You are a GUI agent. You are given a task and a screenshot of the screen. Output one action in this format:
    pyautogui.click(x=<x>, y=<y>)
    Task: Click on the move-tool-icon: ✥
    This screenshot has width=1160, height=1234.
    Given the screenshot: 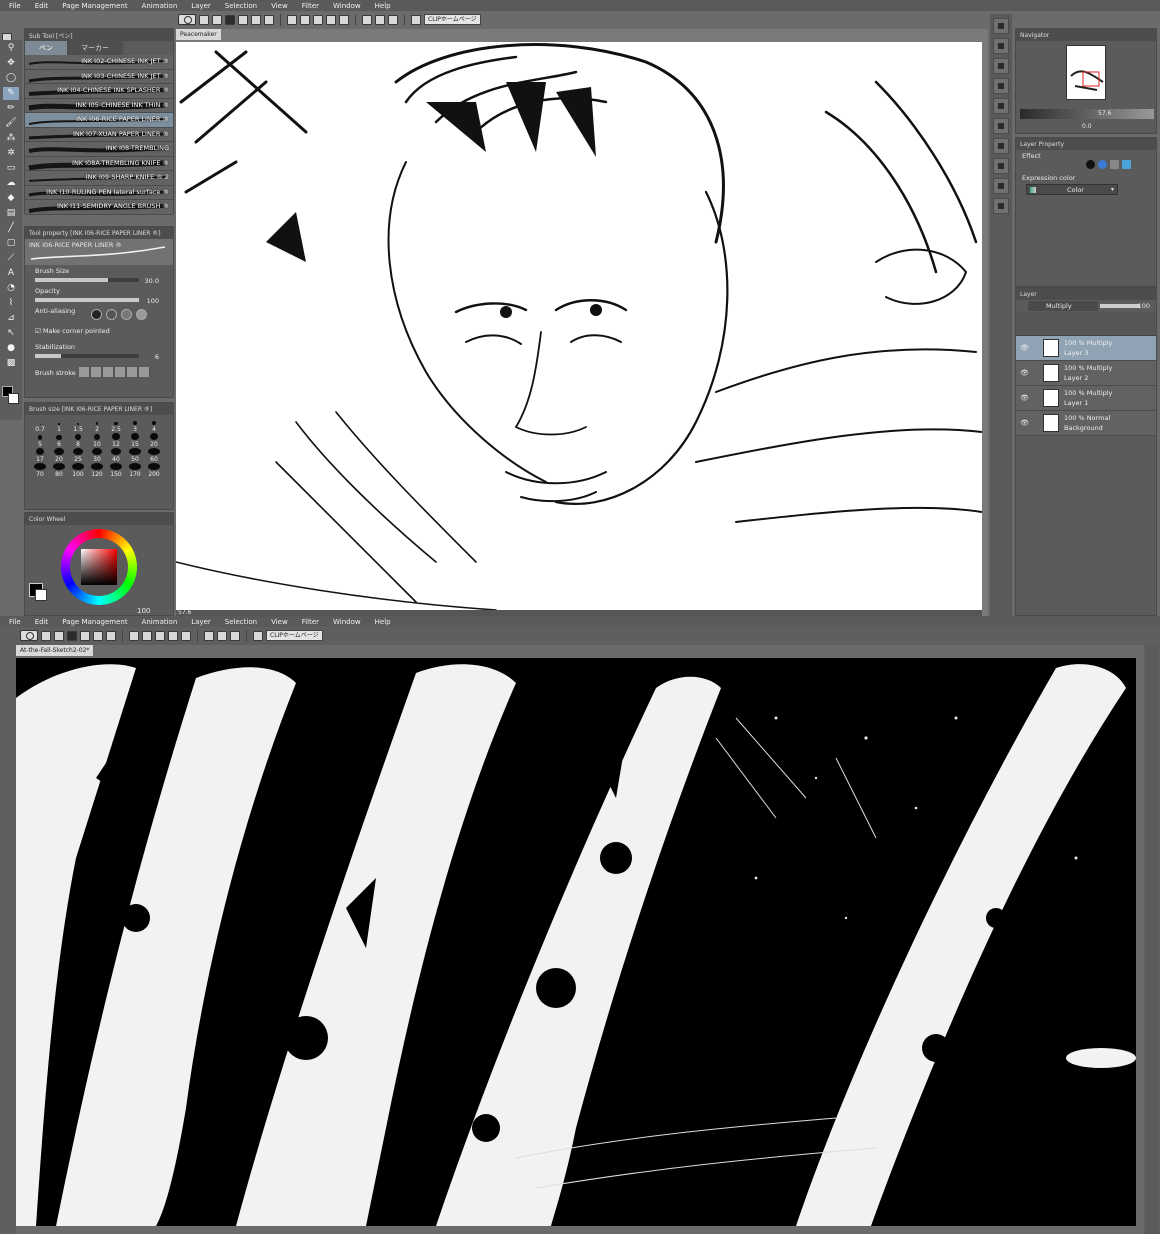 What is the action you would take?
    pyautogui.click(x=11, y=63)
    